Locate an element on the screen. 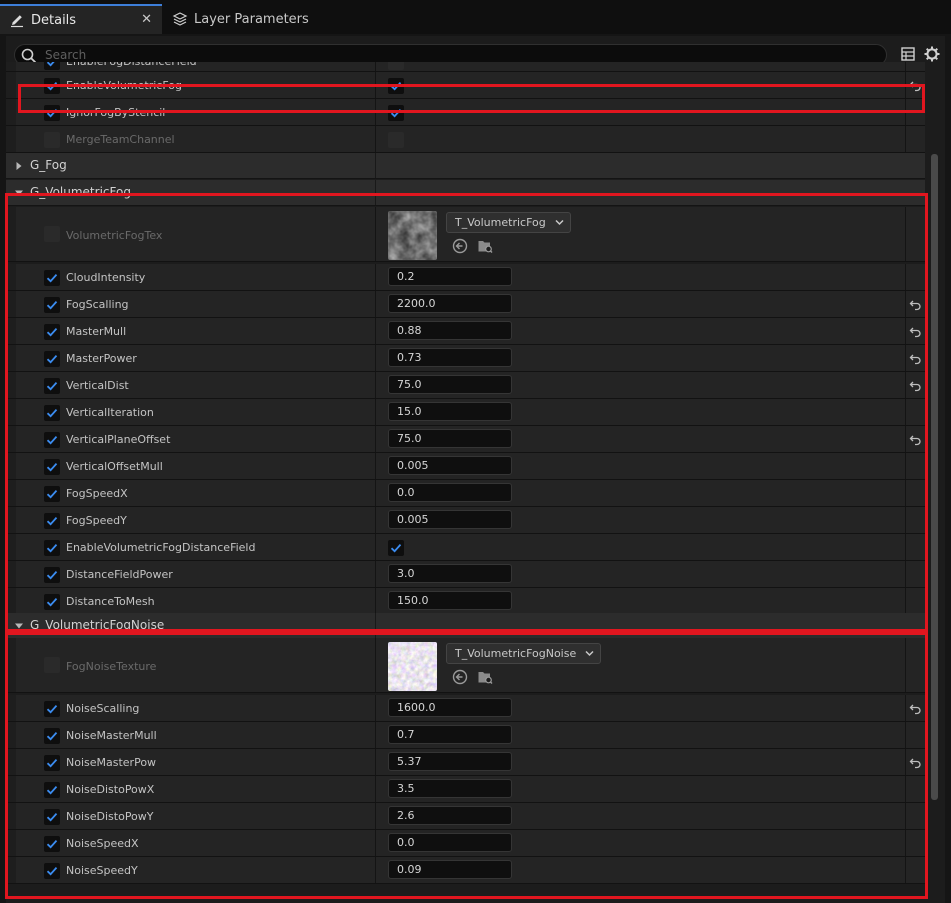  value-input: 0.7 is located at coordinates (450, 734).